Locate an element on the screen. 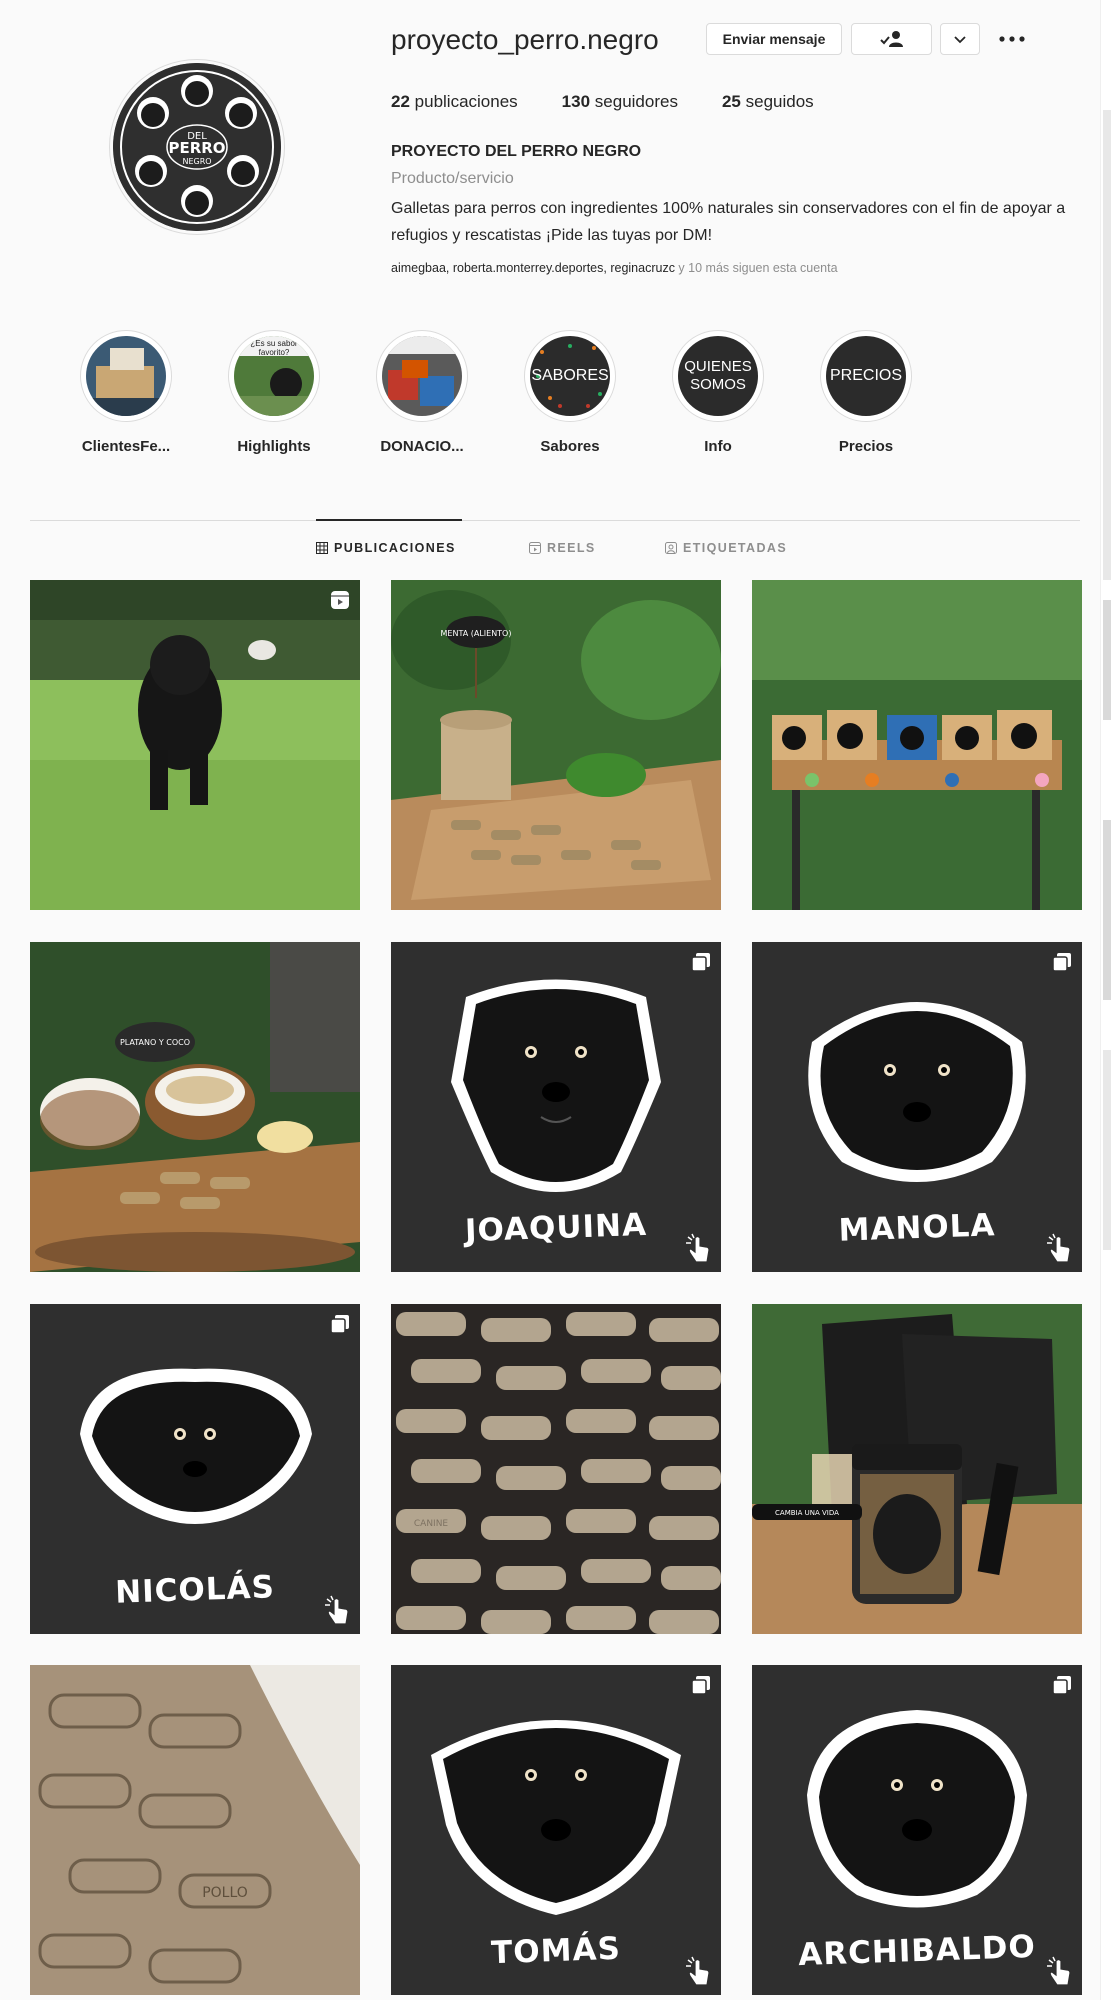 This screenshot has height=2000, width=1112. dough-imprint: POLLO is located at coordinates (225, 1893).